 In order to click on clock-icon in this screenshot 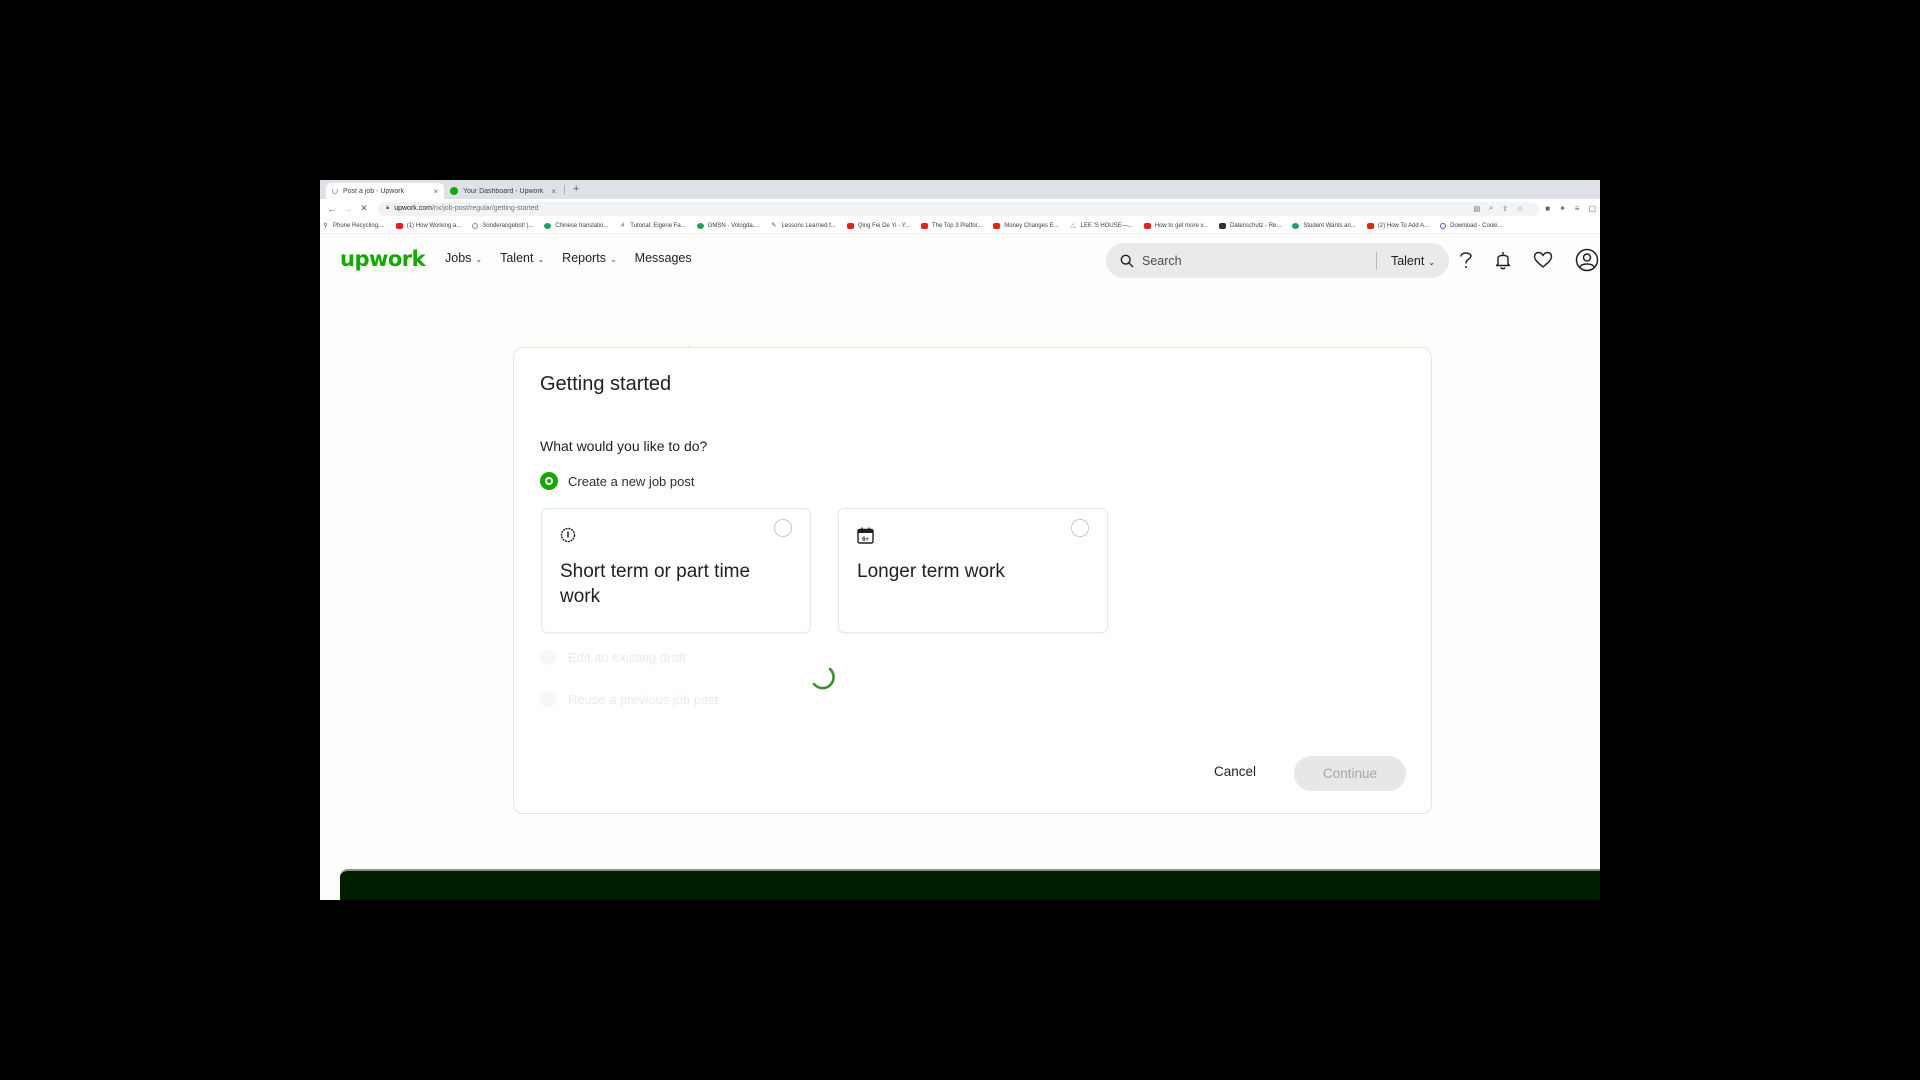, I will do `click(568, 535)`.